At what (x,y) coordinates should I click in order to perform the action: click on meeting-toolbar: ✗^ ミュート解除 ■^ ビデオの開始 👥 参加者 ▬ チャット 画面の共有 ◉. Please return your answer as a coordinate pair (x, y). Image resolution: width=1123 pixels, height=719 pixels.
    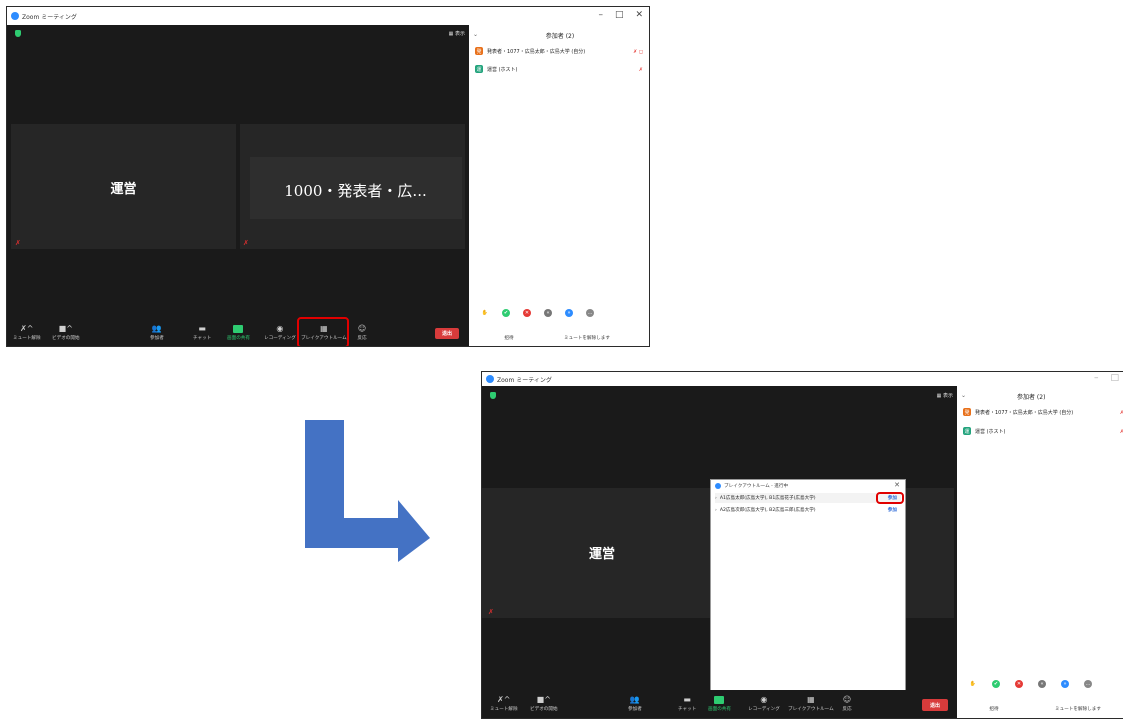
    Looking at the image, I should click on (238, 332).